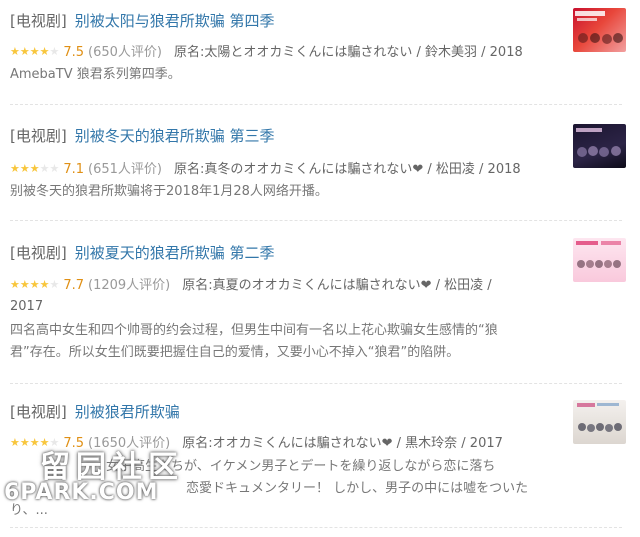 The width and height of the screenshot is (640, 537). I want to click on original-title-year: 2017, so click(27, 306).